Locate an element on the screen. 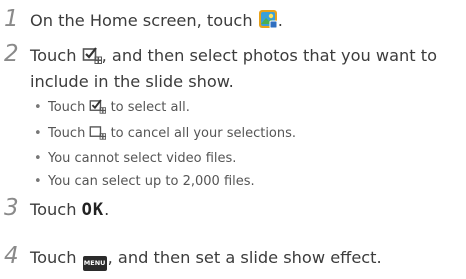  step-text: Touch OK. is located at coordinates (70, 210).